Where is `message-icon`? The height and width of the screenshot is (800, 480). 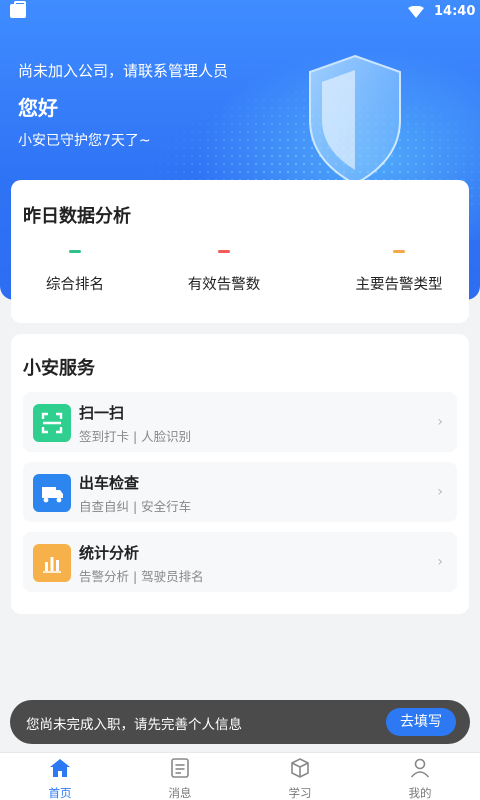 message-icon is located at coordinates (180, 768).